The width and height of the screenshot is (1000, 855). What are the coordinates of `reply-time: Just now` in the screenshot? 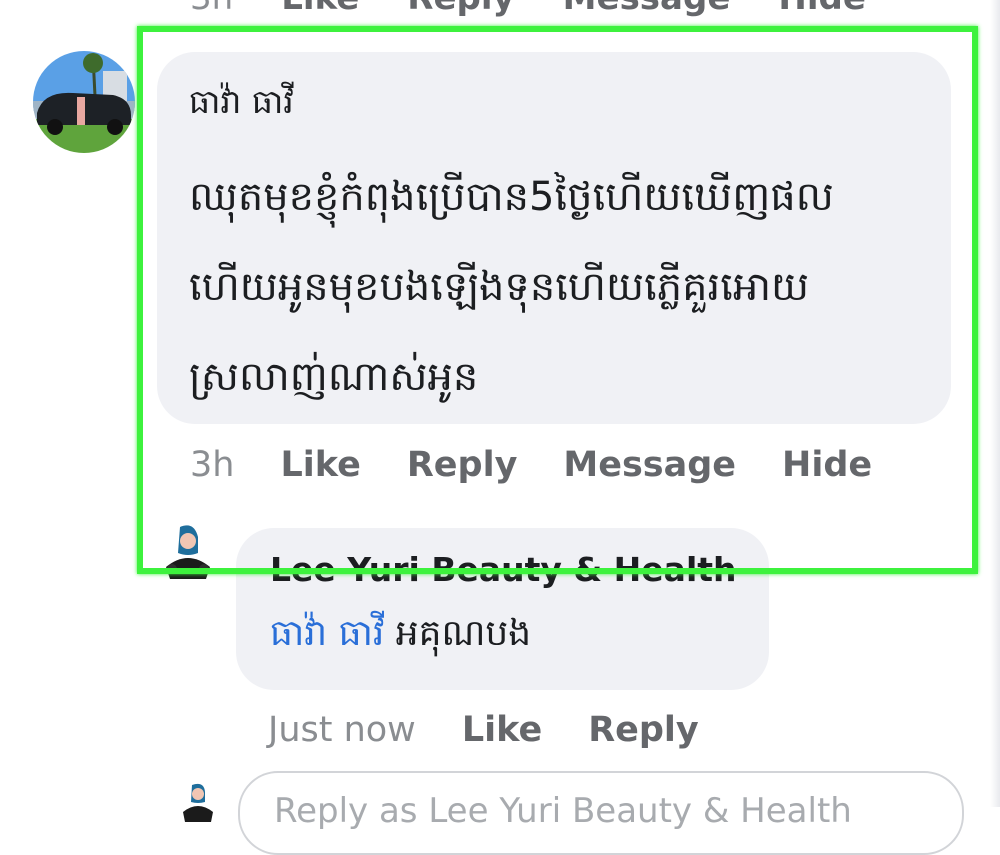 It's located at (342, 730).